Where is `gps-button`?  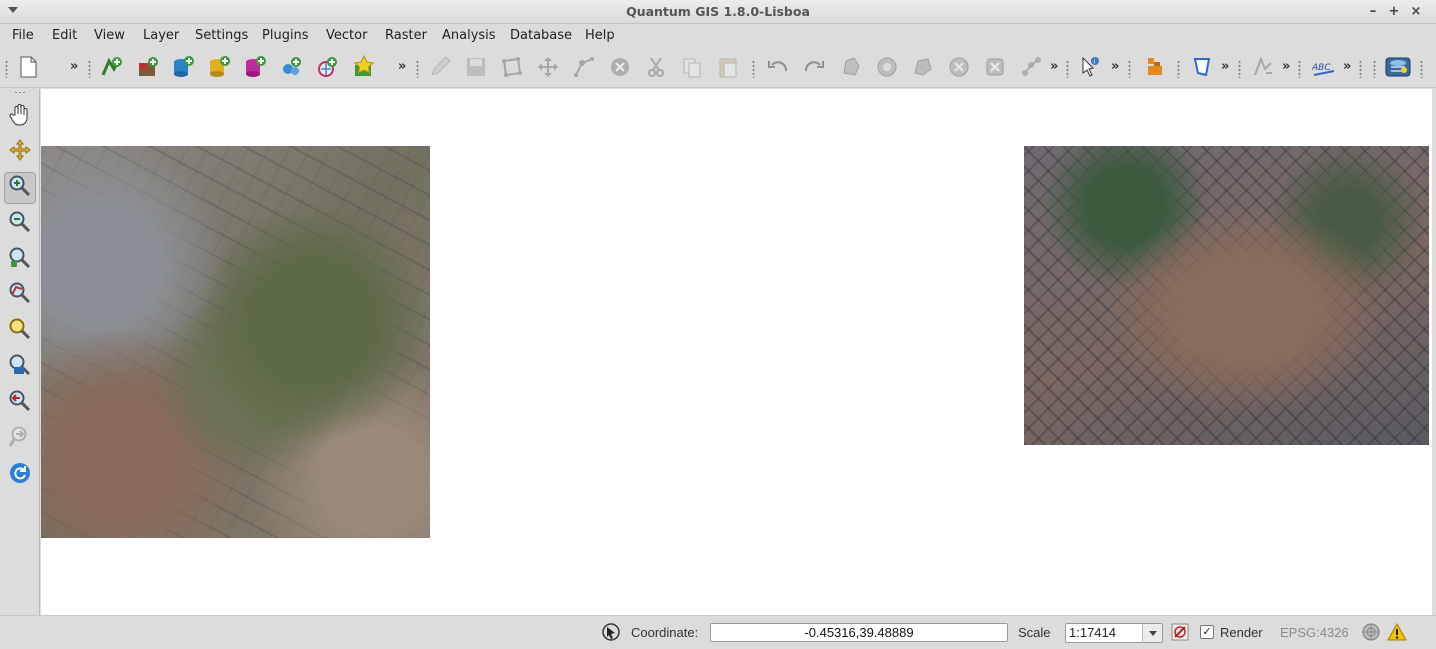 gps-button is located at coordinates (1263, 69).